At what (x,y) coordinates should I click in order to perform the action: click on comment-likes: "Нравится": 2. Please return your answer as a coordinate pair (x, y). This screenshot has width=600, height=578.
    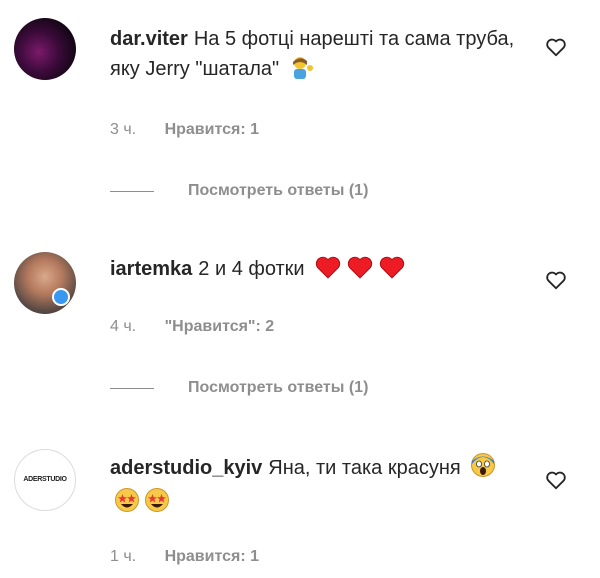
    Looking at the image, I should click on (220, 326).